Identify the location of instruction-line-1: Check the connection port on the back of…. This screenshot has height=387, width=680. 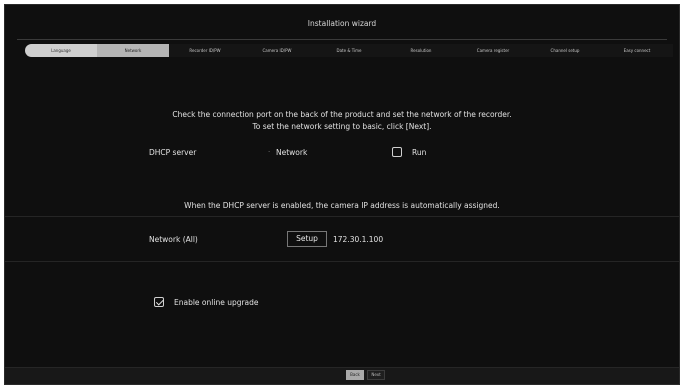
(342, 114).